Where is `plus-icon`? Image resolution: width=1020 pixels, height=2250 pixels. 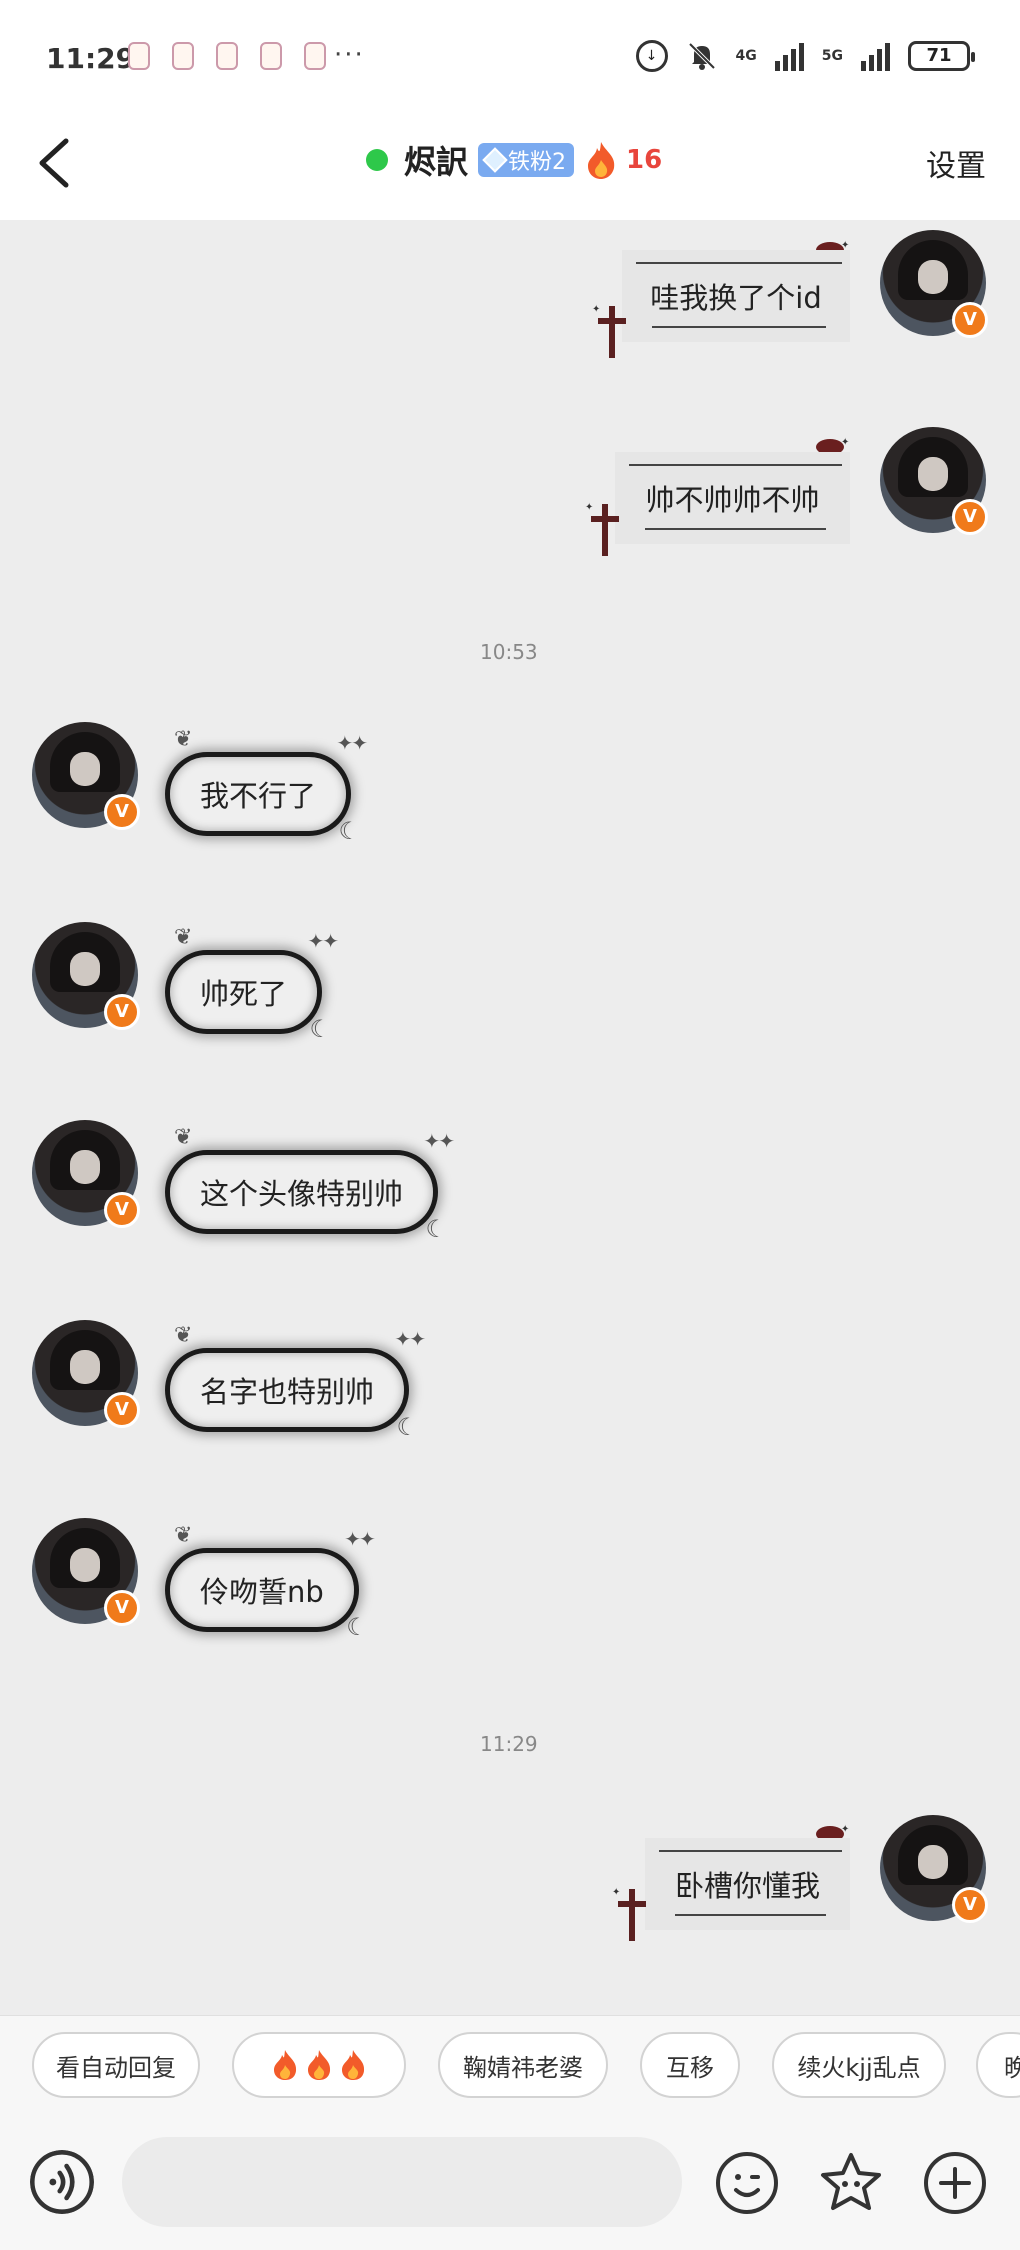
plus-icon is located at coordinates (955, 2183).